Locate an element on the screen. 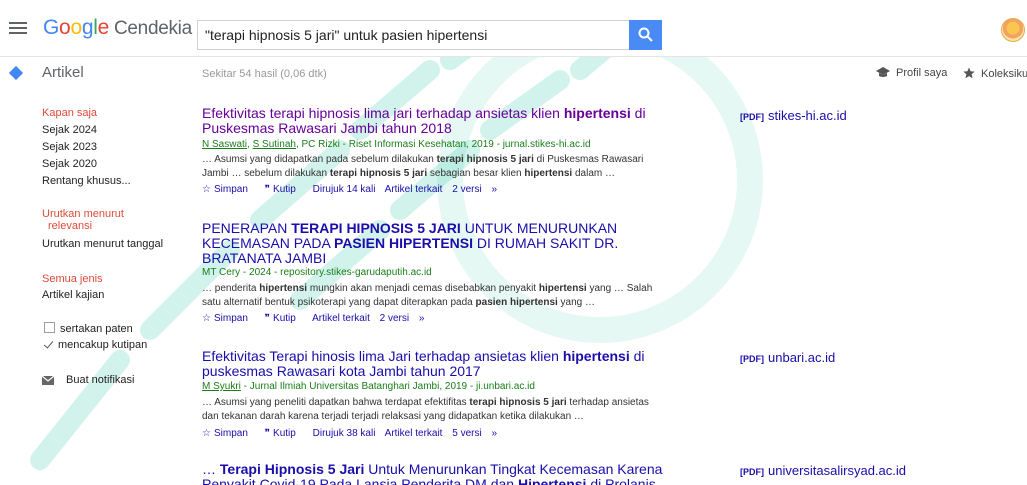 This screenshot has width=1027, height=485. pdf-link: [PDF] universitasalirsyad.ac.id is located at coordinates (823, 470).